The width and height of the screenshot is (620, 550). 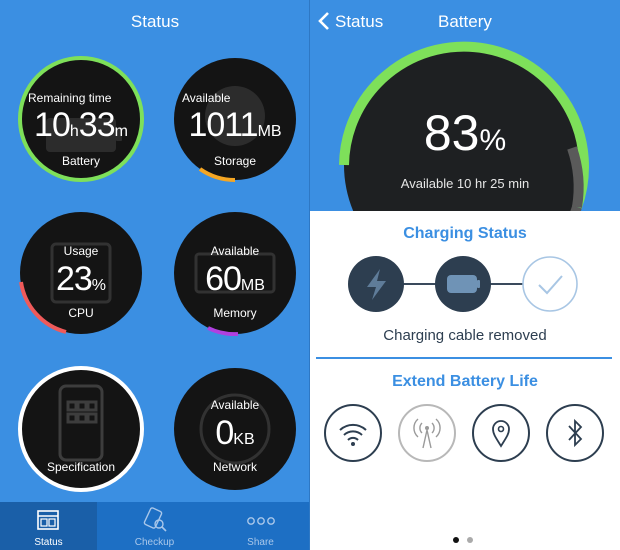 What do you see at coordinates (260, 526) in the screenshot?
I see `tab-share: Share` at bounding box center [260, 526].